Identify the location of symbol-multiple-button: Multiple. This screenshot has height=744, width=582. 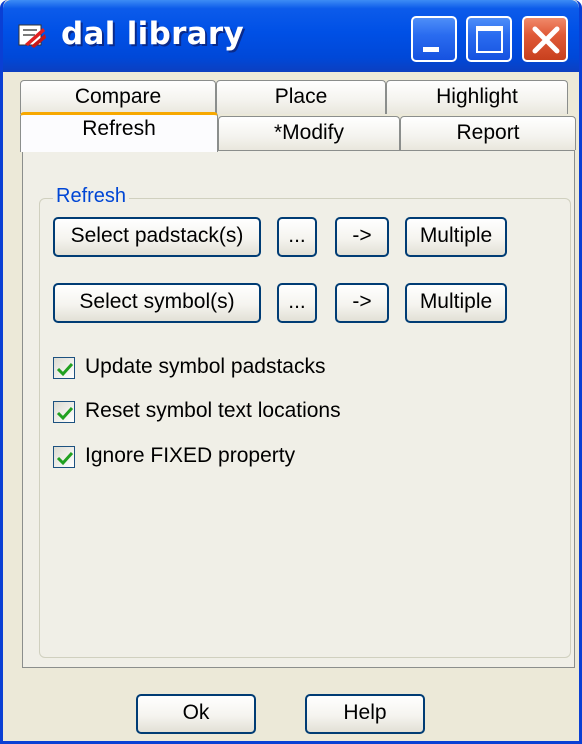
(456, 303).